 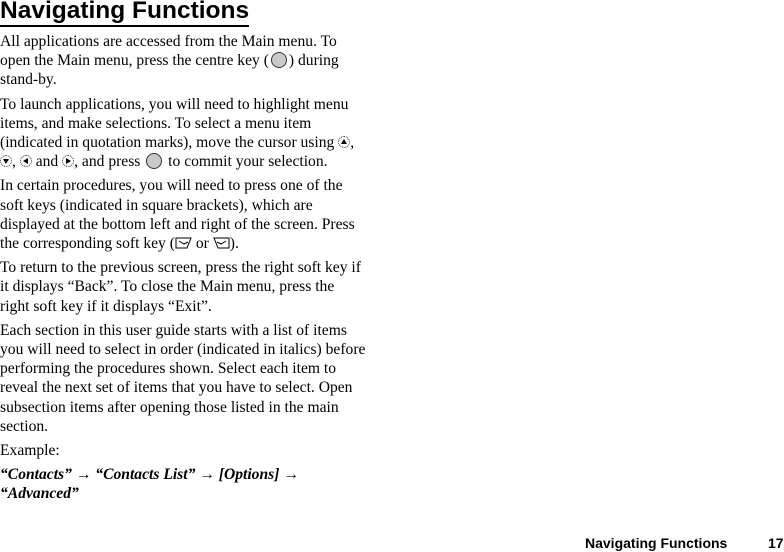 What do you see at coordinates (776, 543) in the screenshot?
I see `footer-page-number: 17` at bounding box center [776, 543].